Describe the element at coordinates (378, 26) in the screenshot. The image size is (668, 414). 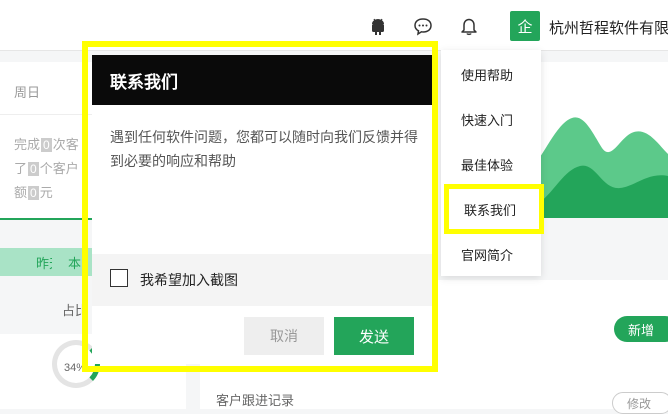
I see `android-icon` at that location.